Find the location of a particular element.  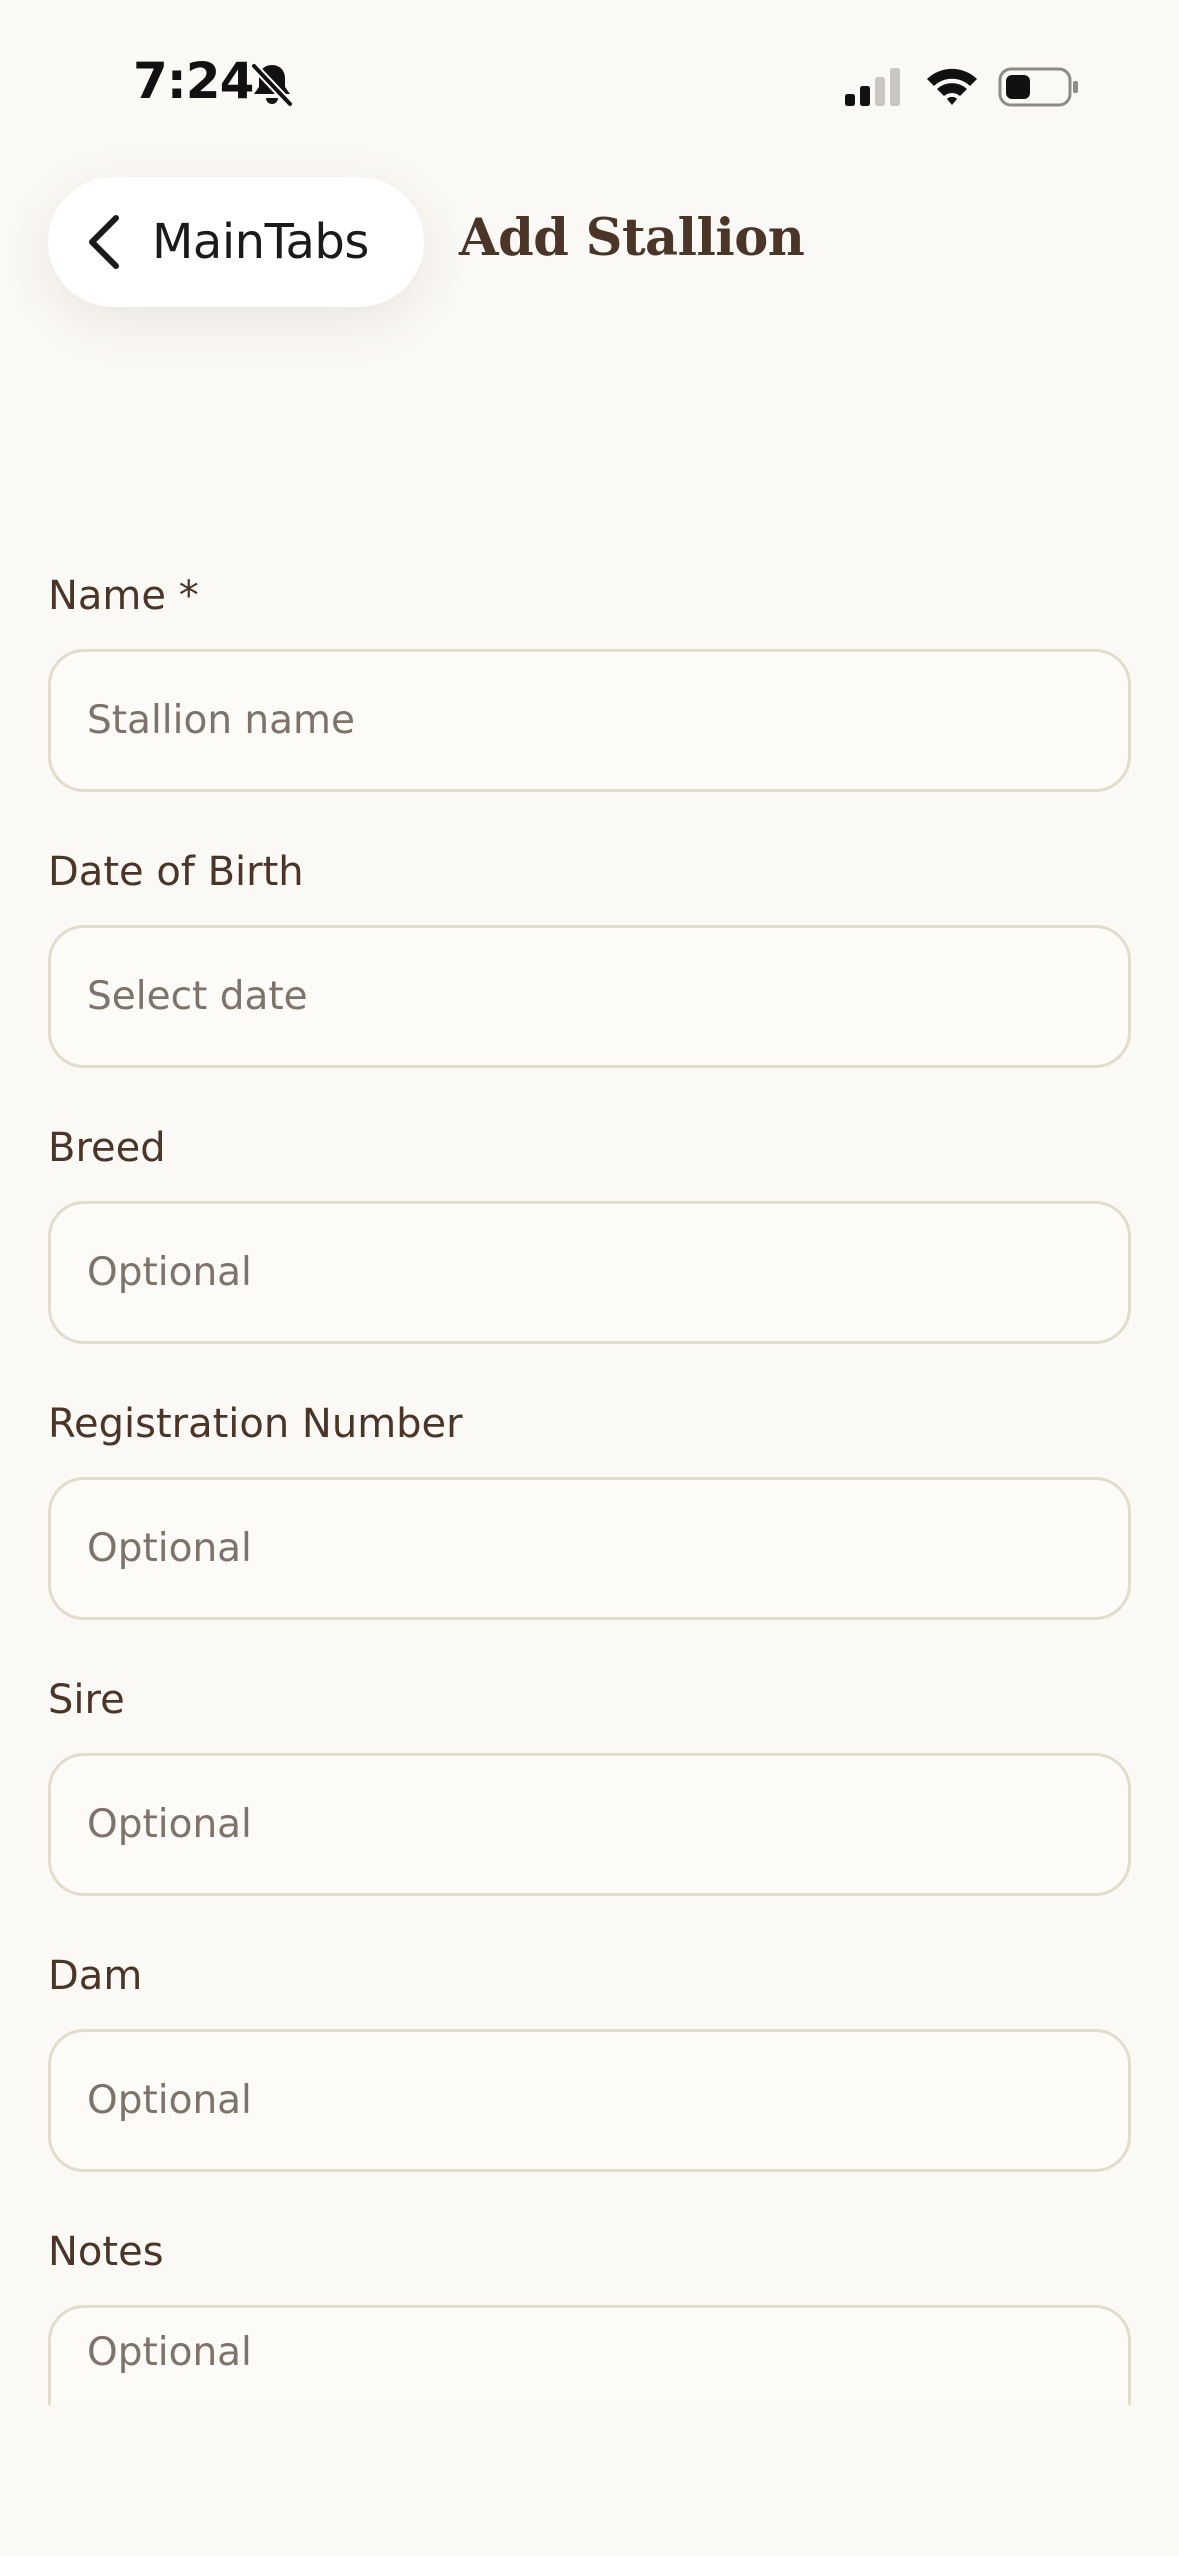

name-input is located at coordinates (589, 720).